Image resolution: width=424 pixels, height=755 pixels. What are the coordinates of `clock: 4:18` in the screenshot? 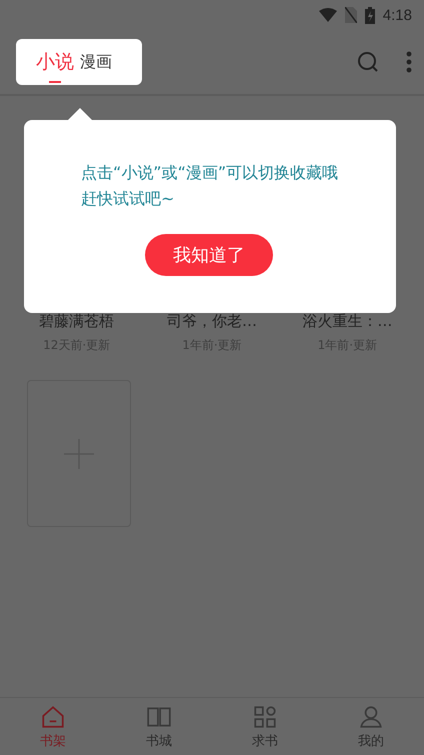 It's located at (397, 15).